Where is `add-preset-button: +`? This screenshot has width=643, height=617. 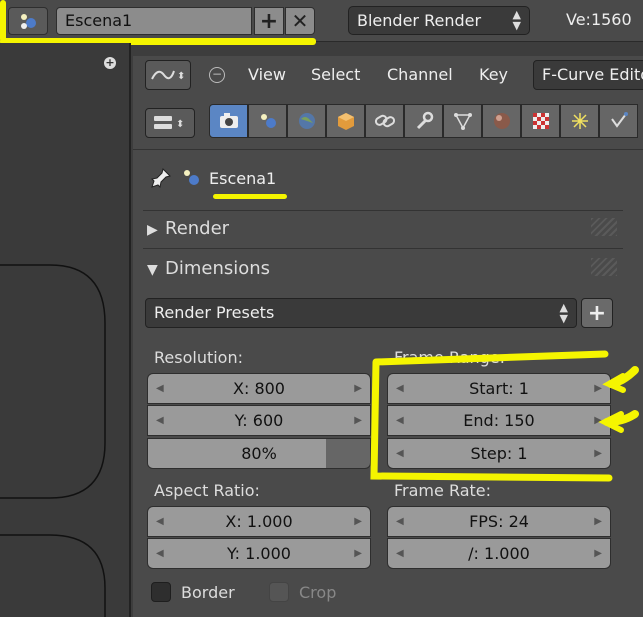
add-preset-button: + is located at coordinates (597, 313).